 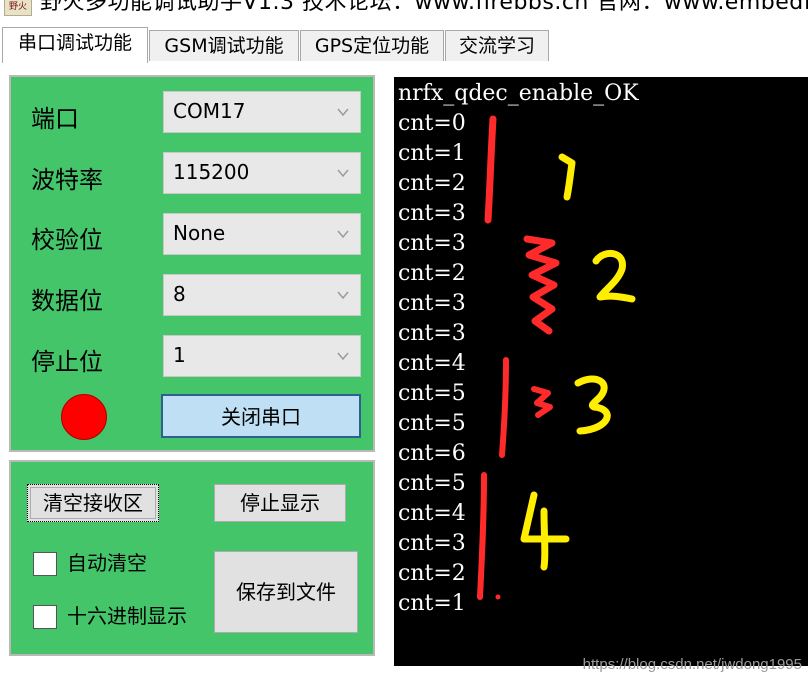 I want to click on app-icon: 野火, so click(x=18, y=8).